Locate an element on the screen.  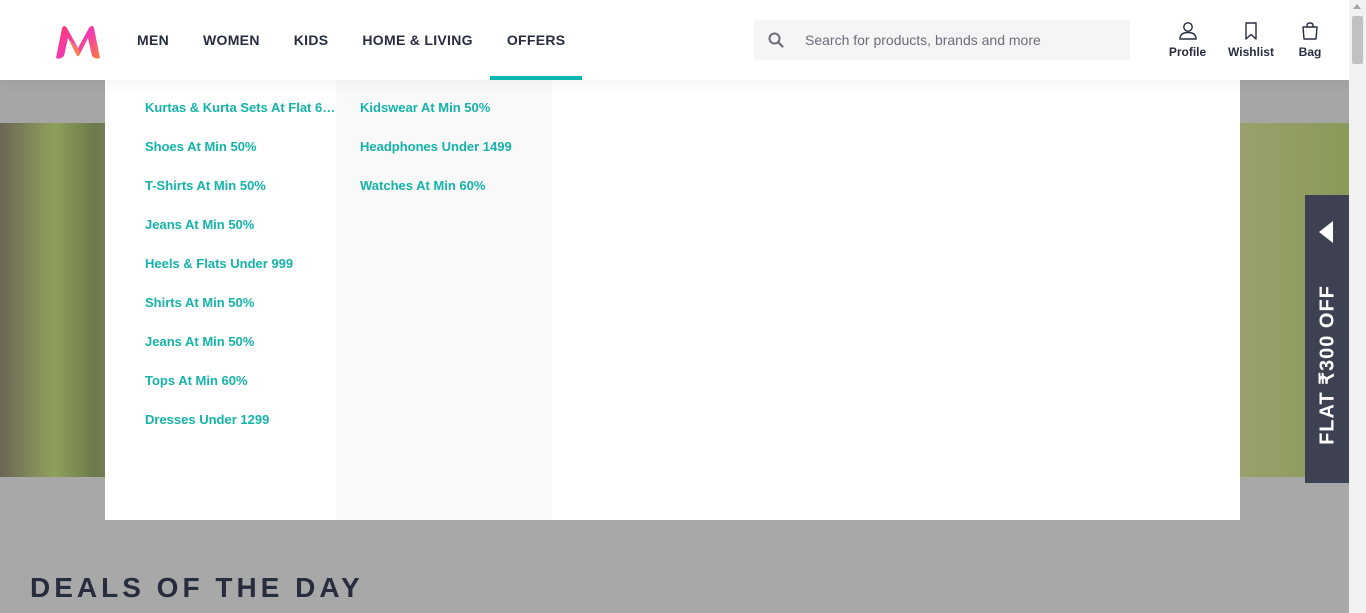
search-input is located at coordinates (963, 40).